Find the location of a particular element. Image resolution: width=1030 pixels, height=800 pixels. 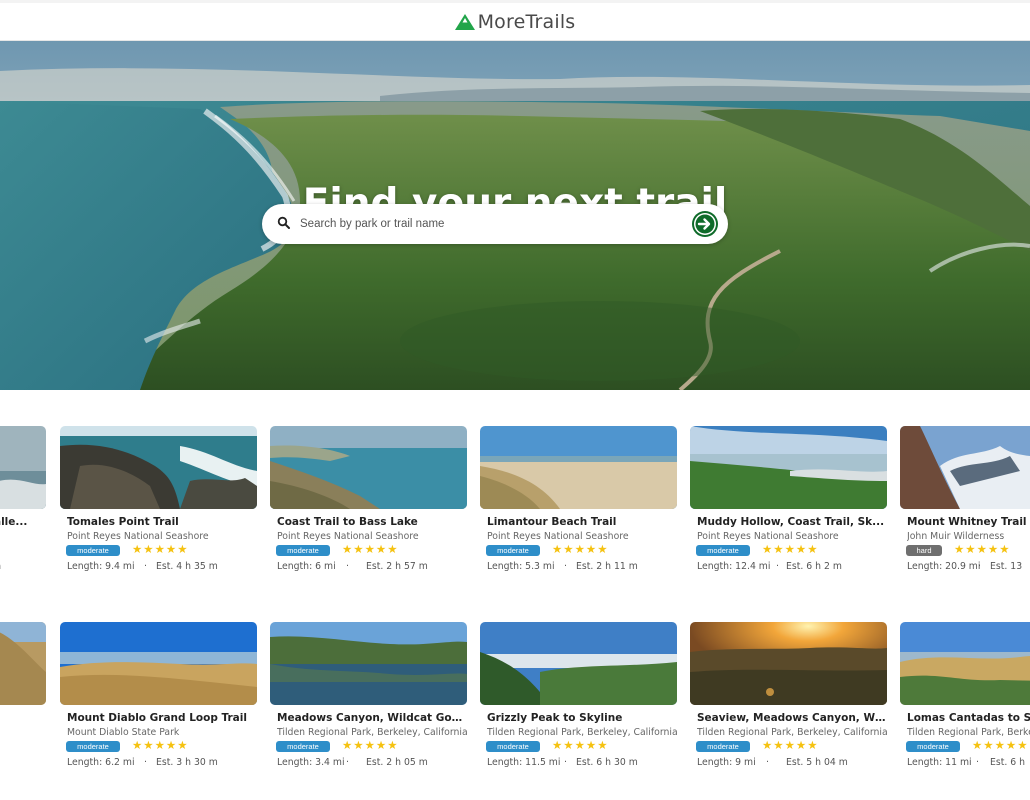

trail-duration: Est. 3 h 30 m is located at coordinates (187, 762).